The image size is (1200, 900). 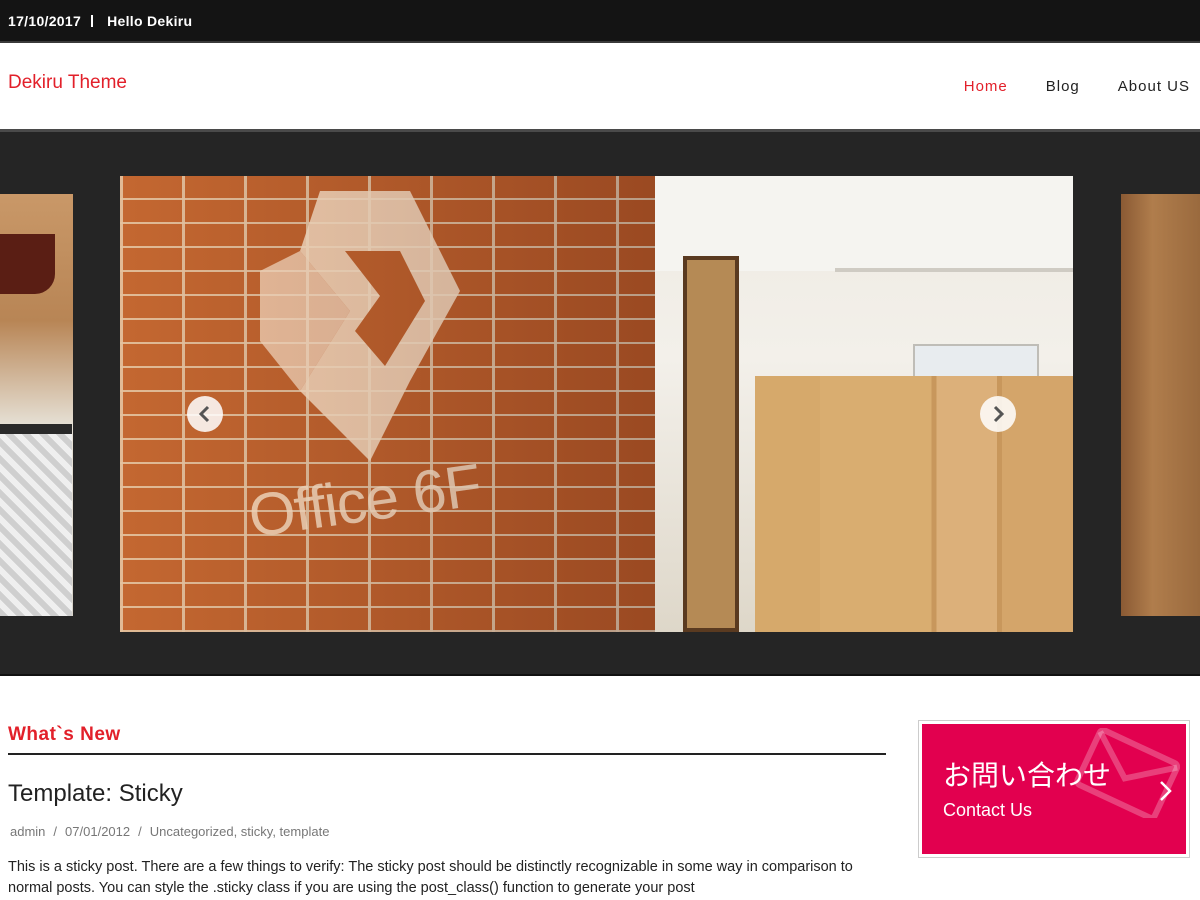 What do you see at coordinates (27, 831) in the screenshot?
I see `post-author-link: admin` at bounding box center [27, 831].